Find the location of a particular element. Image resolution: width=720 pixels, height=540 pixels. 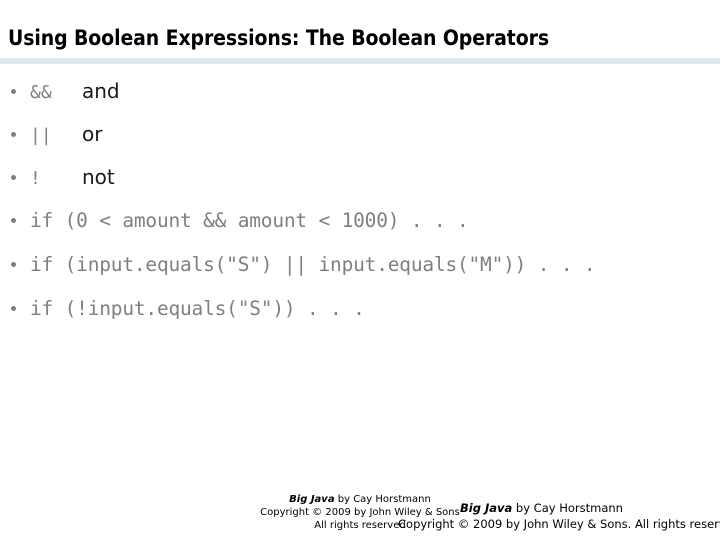

operator-symbol: && is located at coordinates (41, 92).